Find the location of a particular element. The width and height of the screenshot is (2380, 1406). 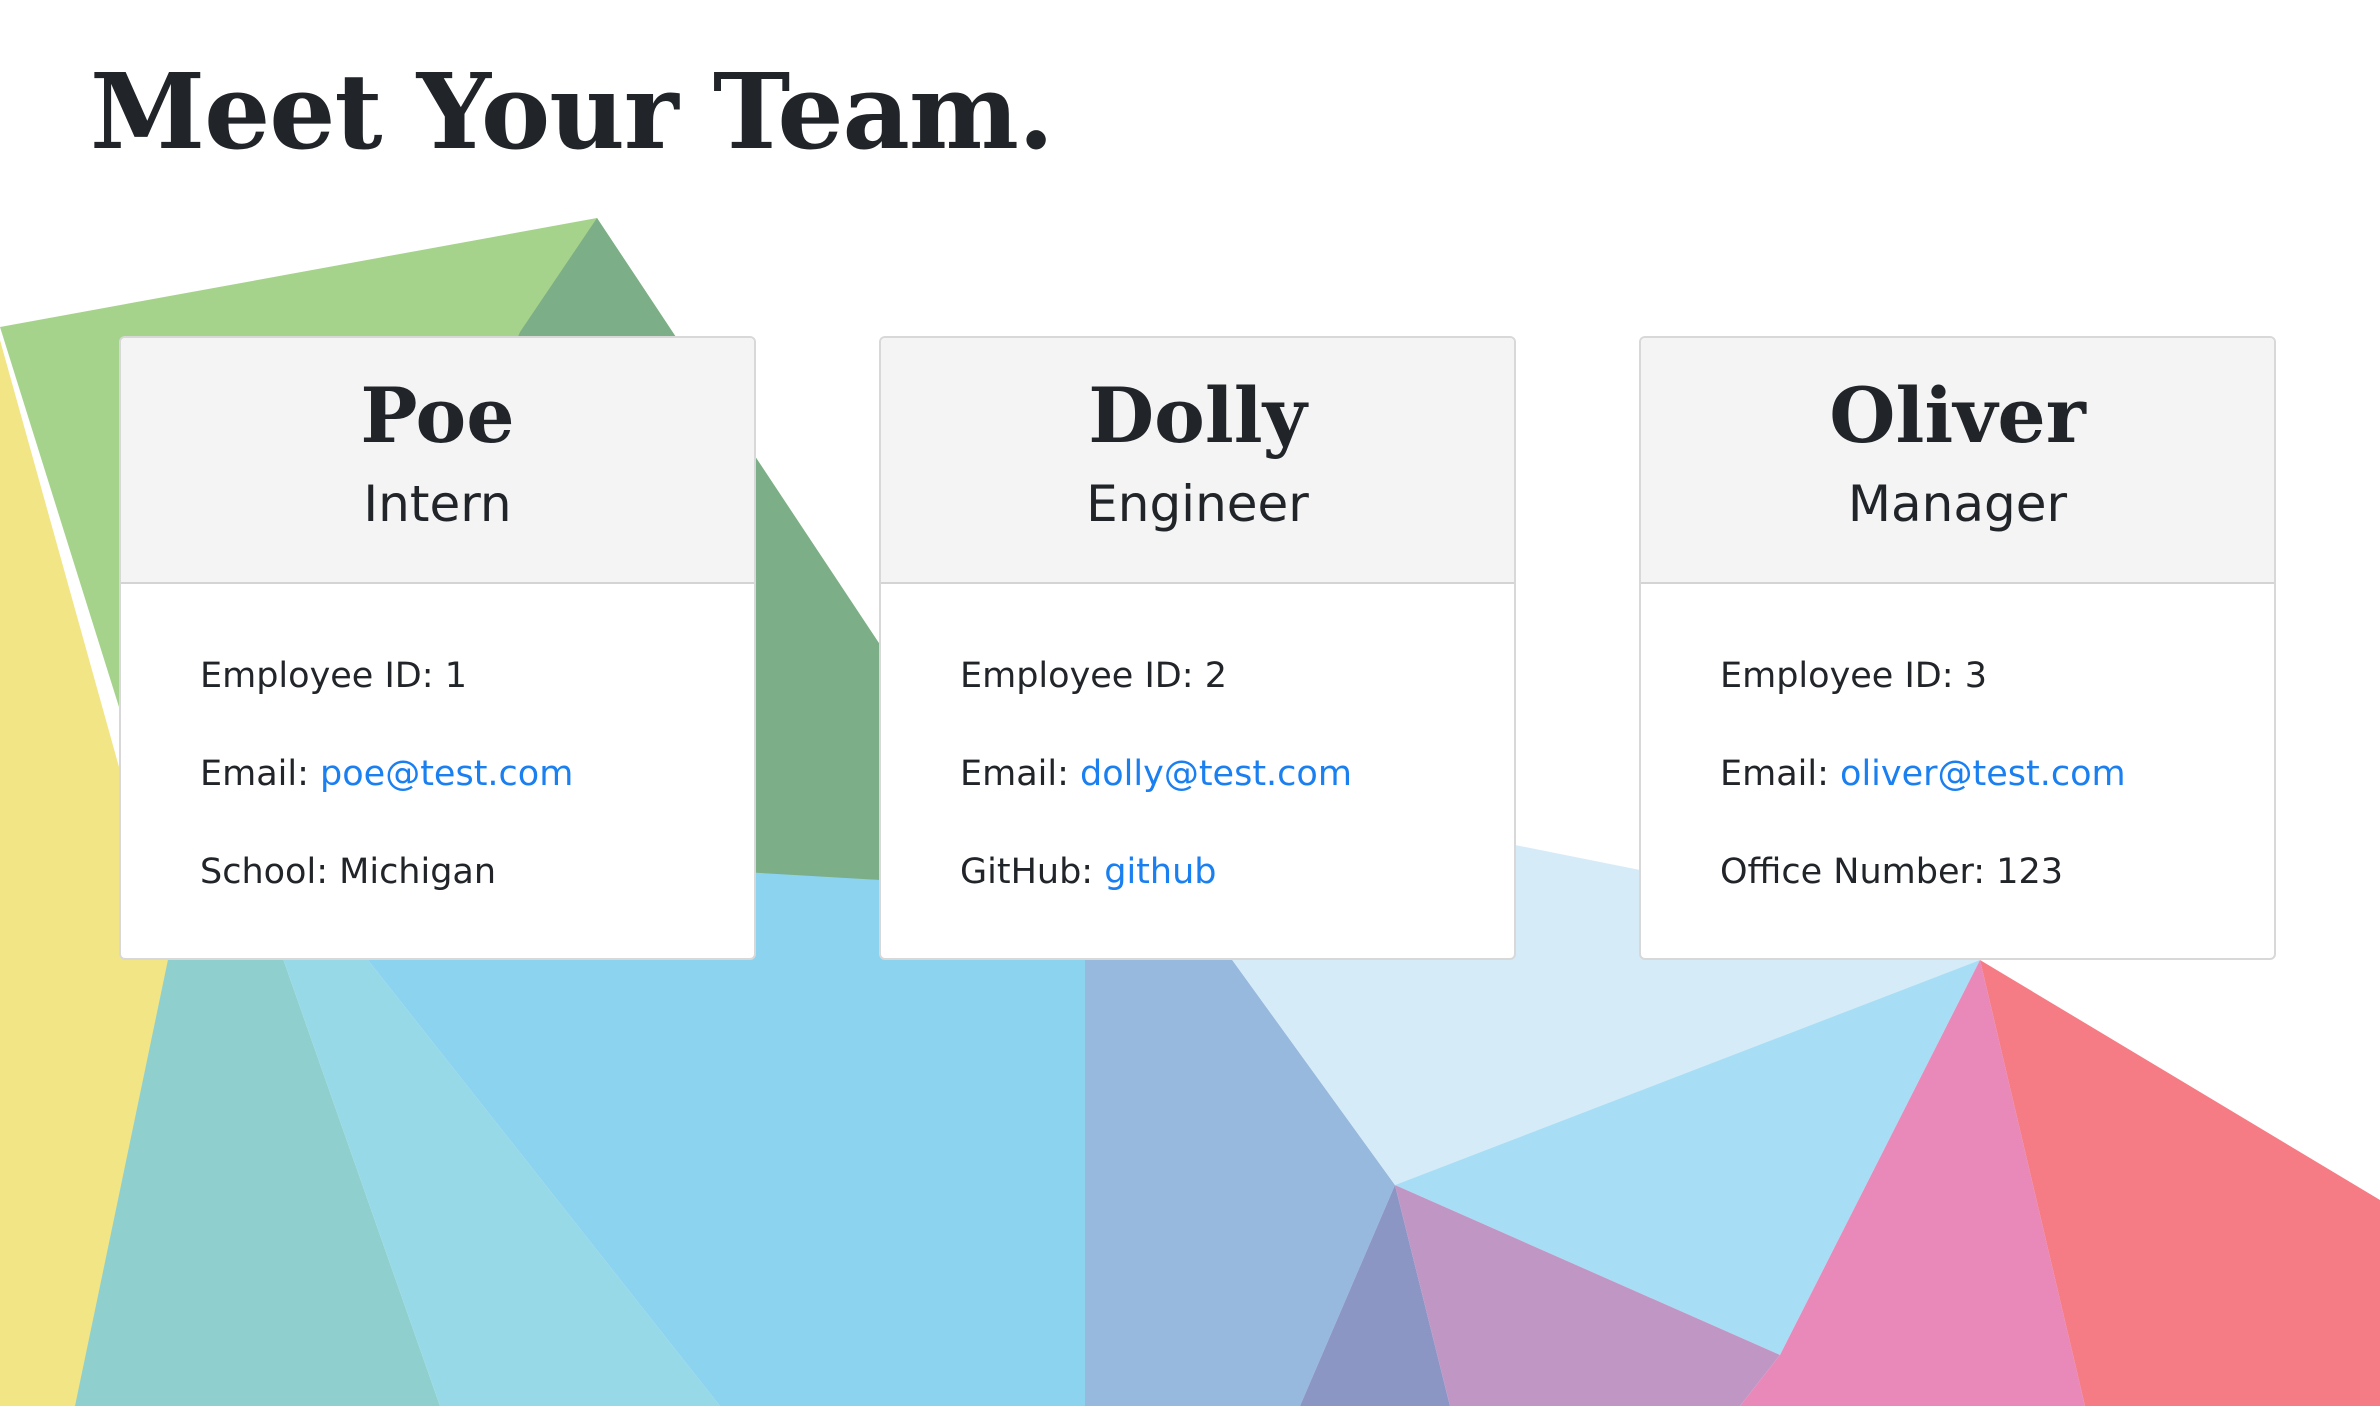

school-value: Michigan is located at coordinates (418, 872).